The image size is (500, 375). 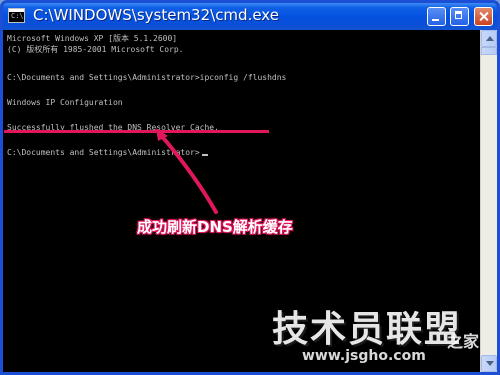 What do you see at coordinates (463, 341) in the screenshot?
I see `watermark-sub: 之家` at bounding box center [463, 341].